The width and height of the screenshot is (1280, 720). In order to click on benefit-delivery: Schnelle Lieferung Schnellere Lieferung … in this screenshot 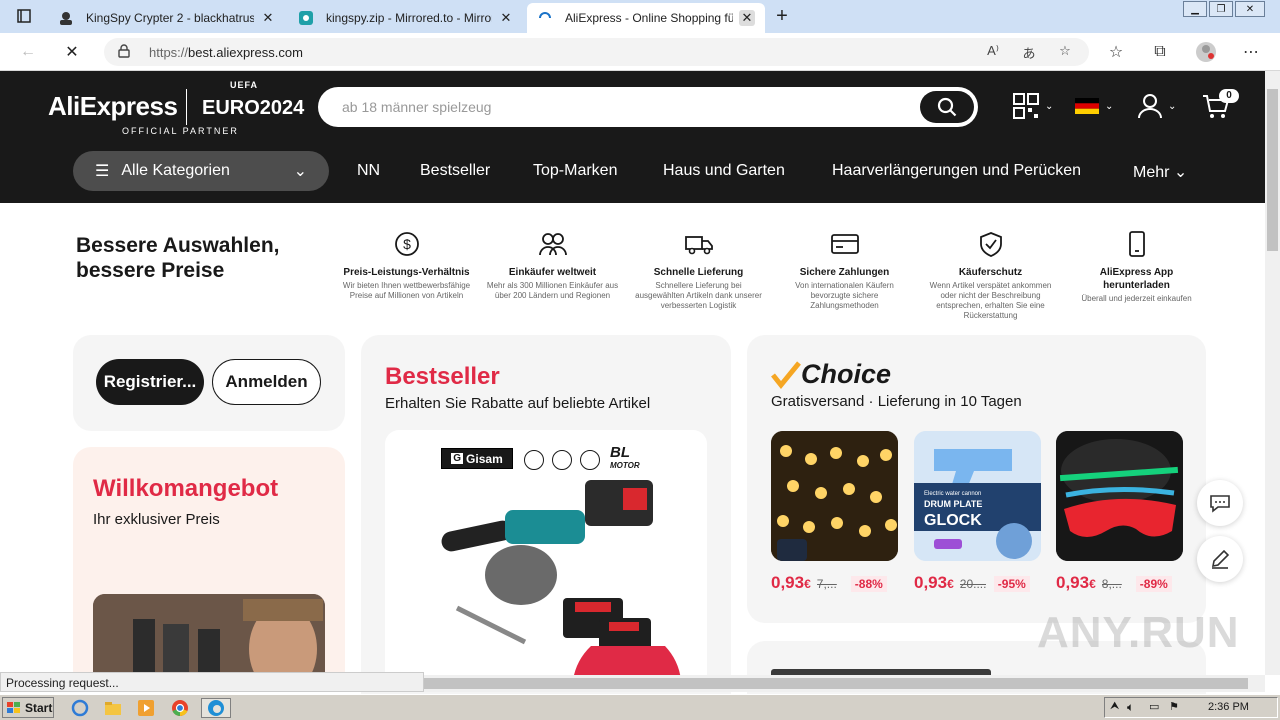, I will do `click(698, 270)`.